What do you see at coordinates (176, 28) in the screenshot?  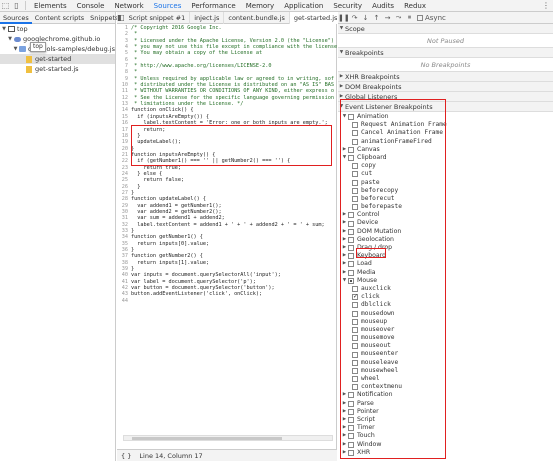 I see `code-text: /* Copyright 2016 Google Inc.` at bounding box center [176, 28].